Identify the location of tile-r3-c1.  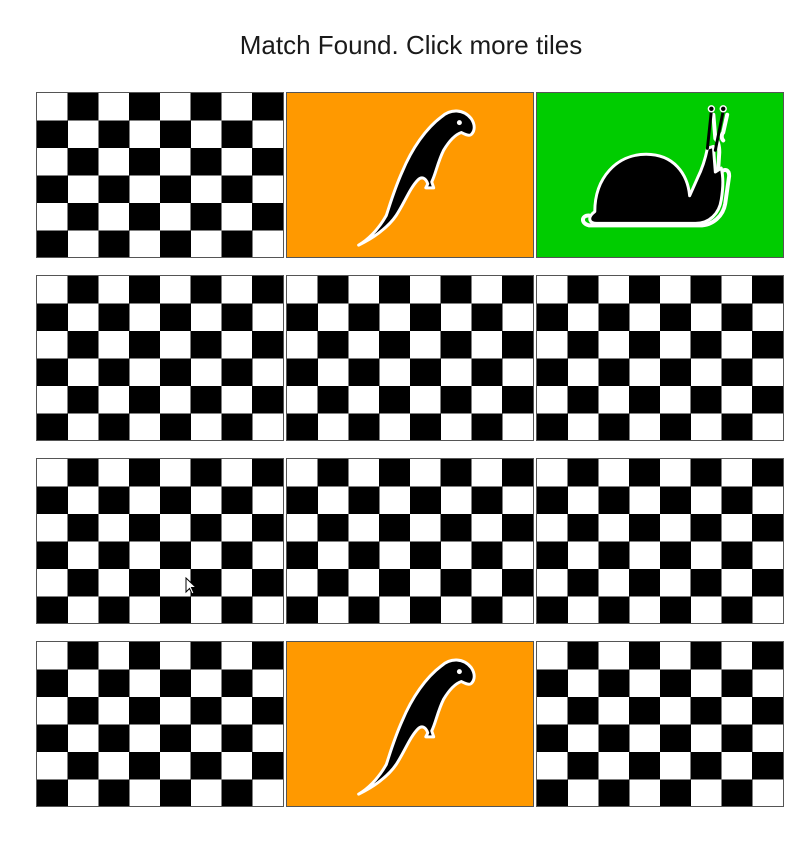
(160, 541).